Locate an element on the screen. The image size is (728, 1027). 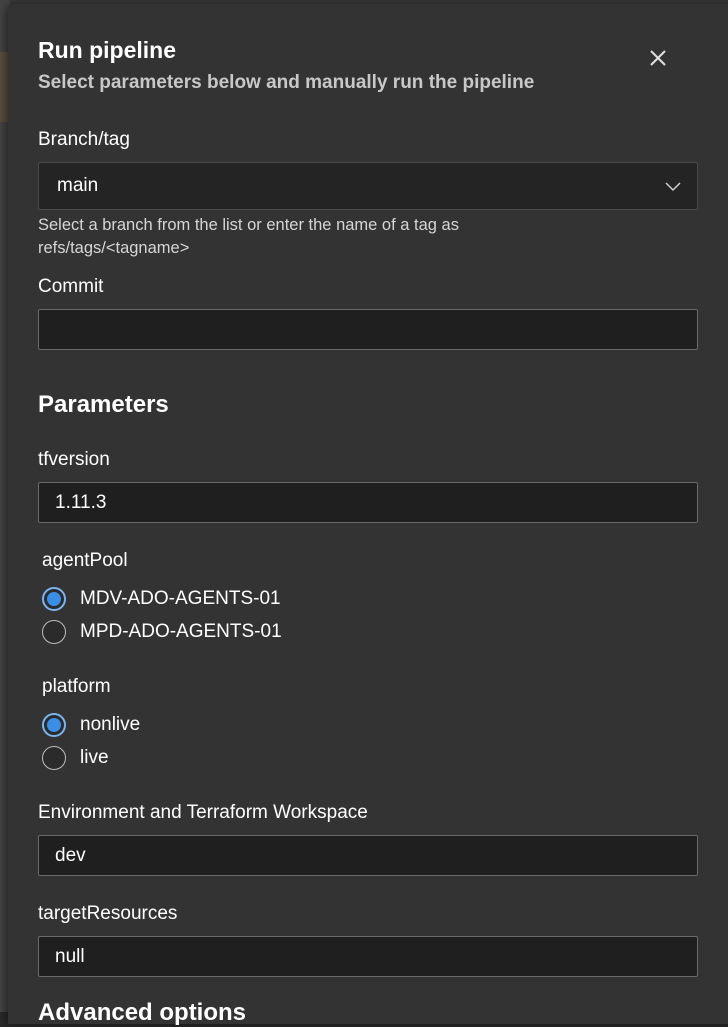
platform-option-live: live is located at coordinates (75, 758).